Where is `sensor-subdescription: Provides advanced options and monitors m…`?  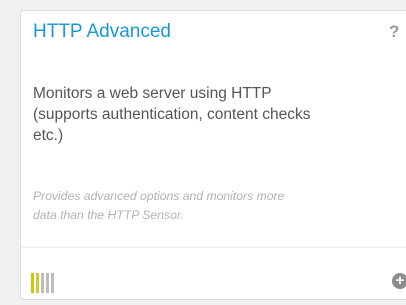 sensor-subdescription: Provides advanced options and monitors m… is located at coordinates (219, 206).